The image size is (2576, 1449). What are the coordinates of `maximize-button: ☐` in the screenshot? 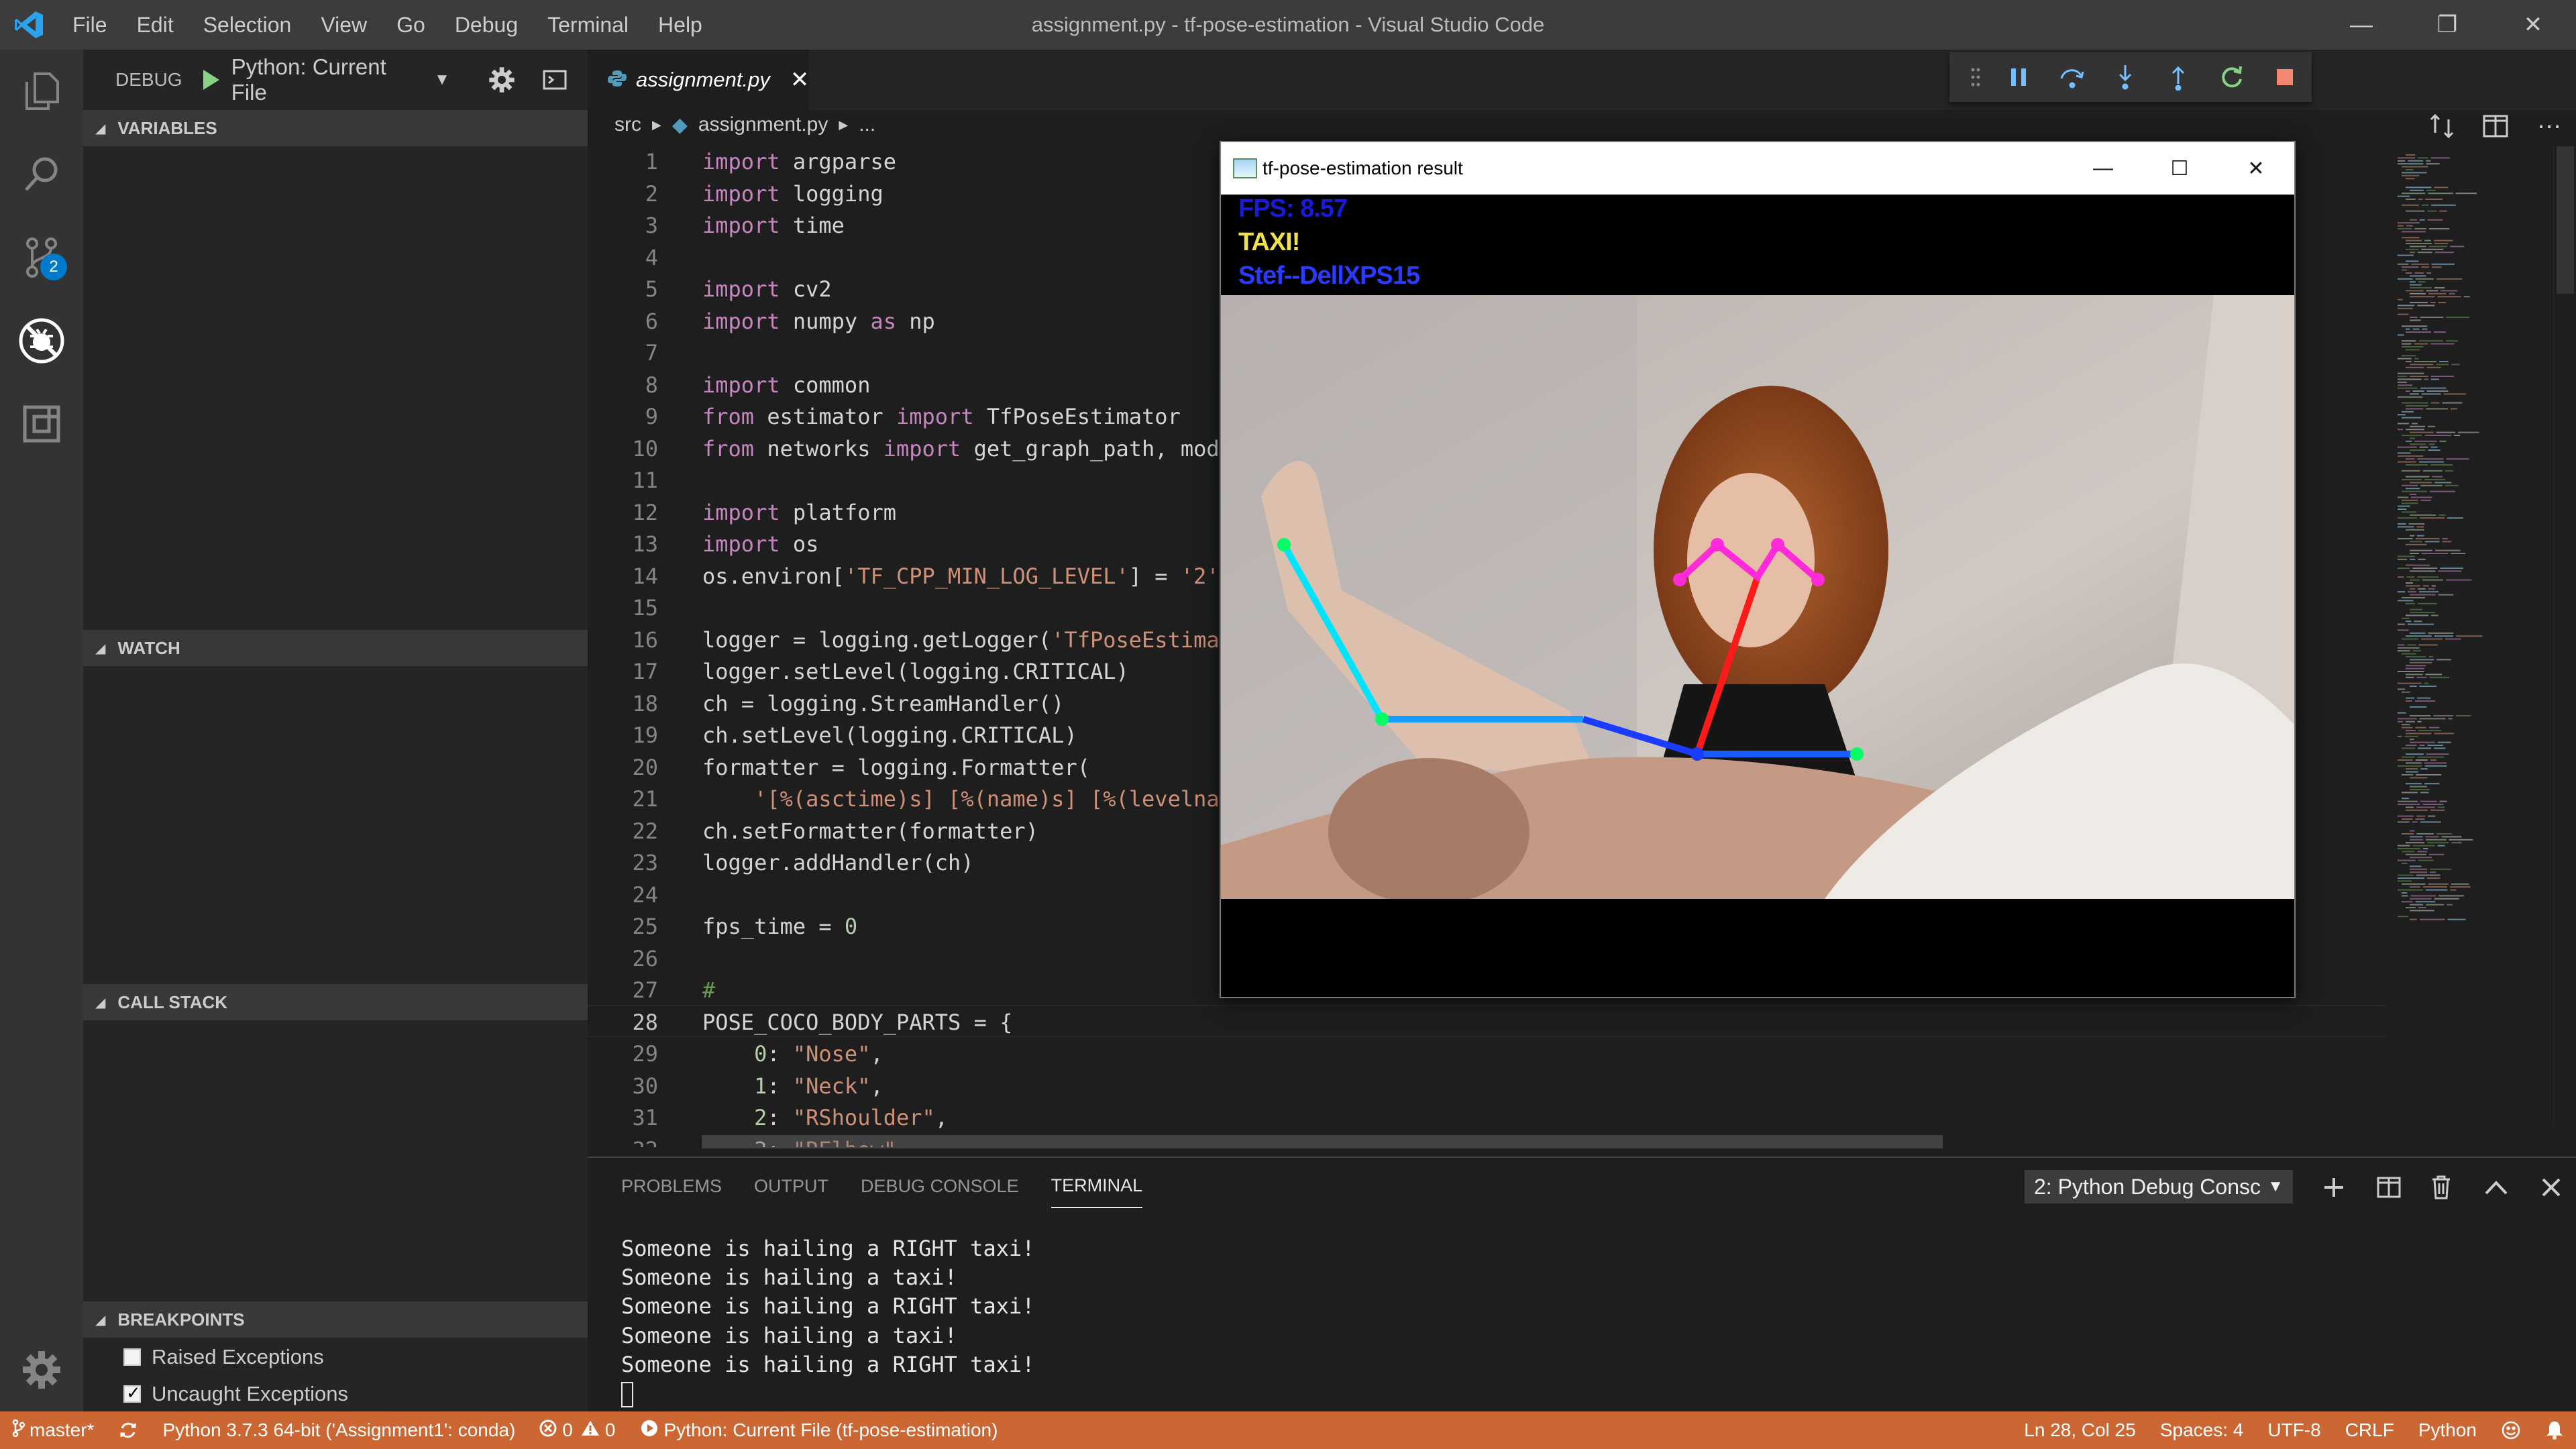 It's located at (2179, 168).